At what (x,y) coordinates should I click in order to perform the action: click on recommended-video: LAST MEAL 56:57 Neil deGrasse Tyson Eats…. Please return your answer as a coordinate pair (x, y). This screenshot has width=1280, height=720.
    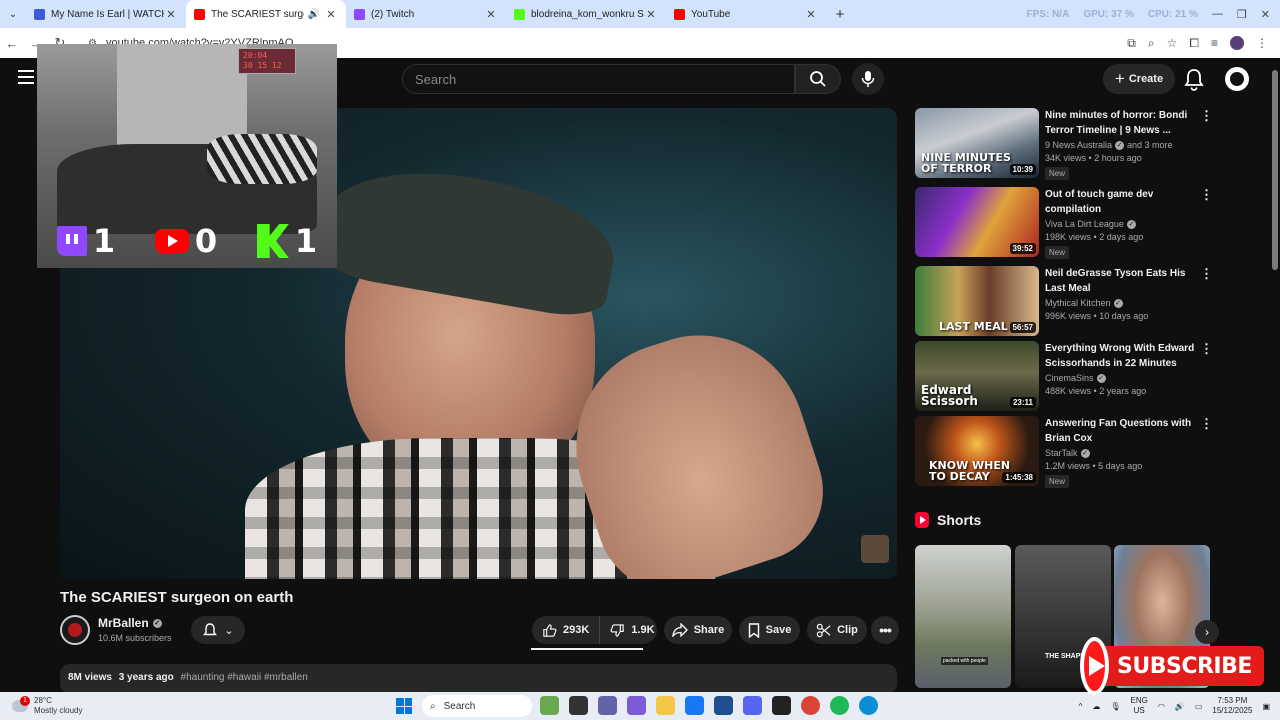
    Looking at the image, I should click on (1065, 302).